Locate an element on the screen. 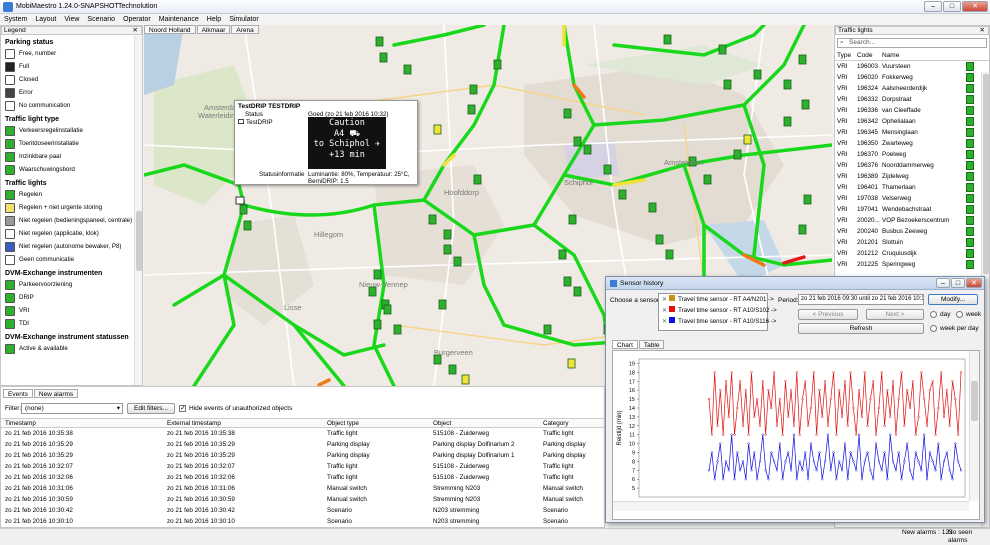  tab-events: Events is located at coordinates (18, 393).